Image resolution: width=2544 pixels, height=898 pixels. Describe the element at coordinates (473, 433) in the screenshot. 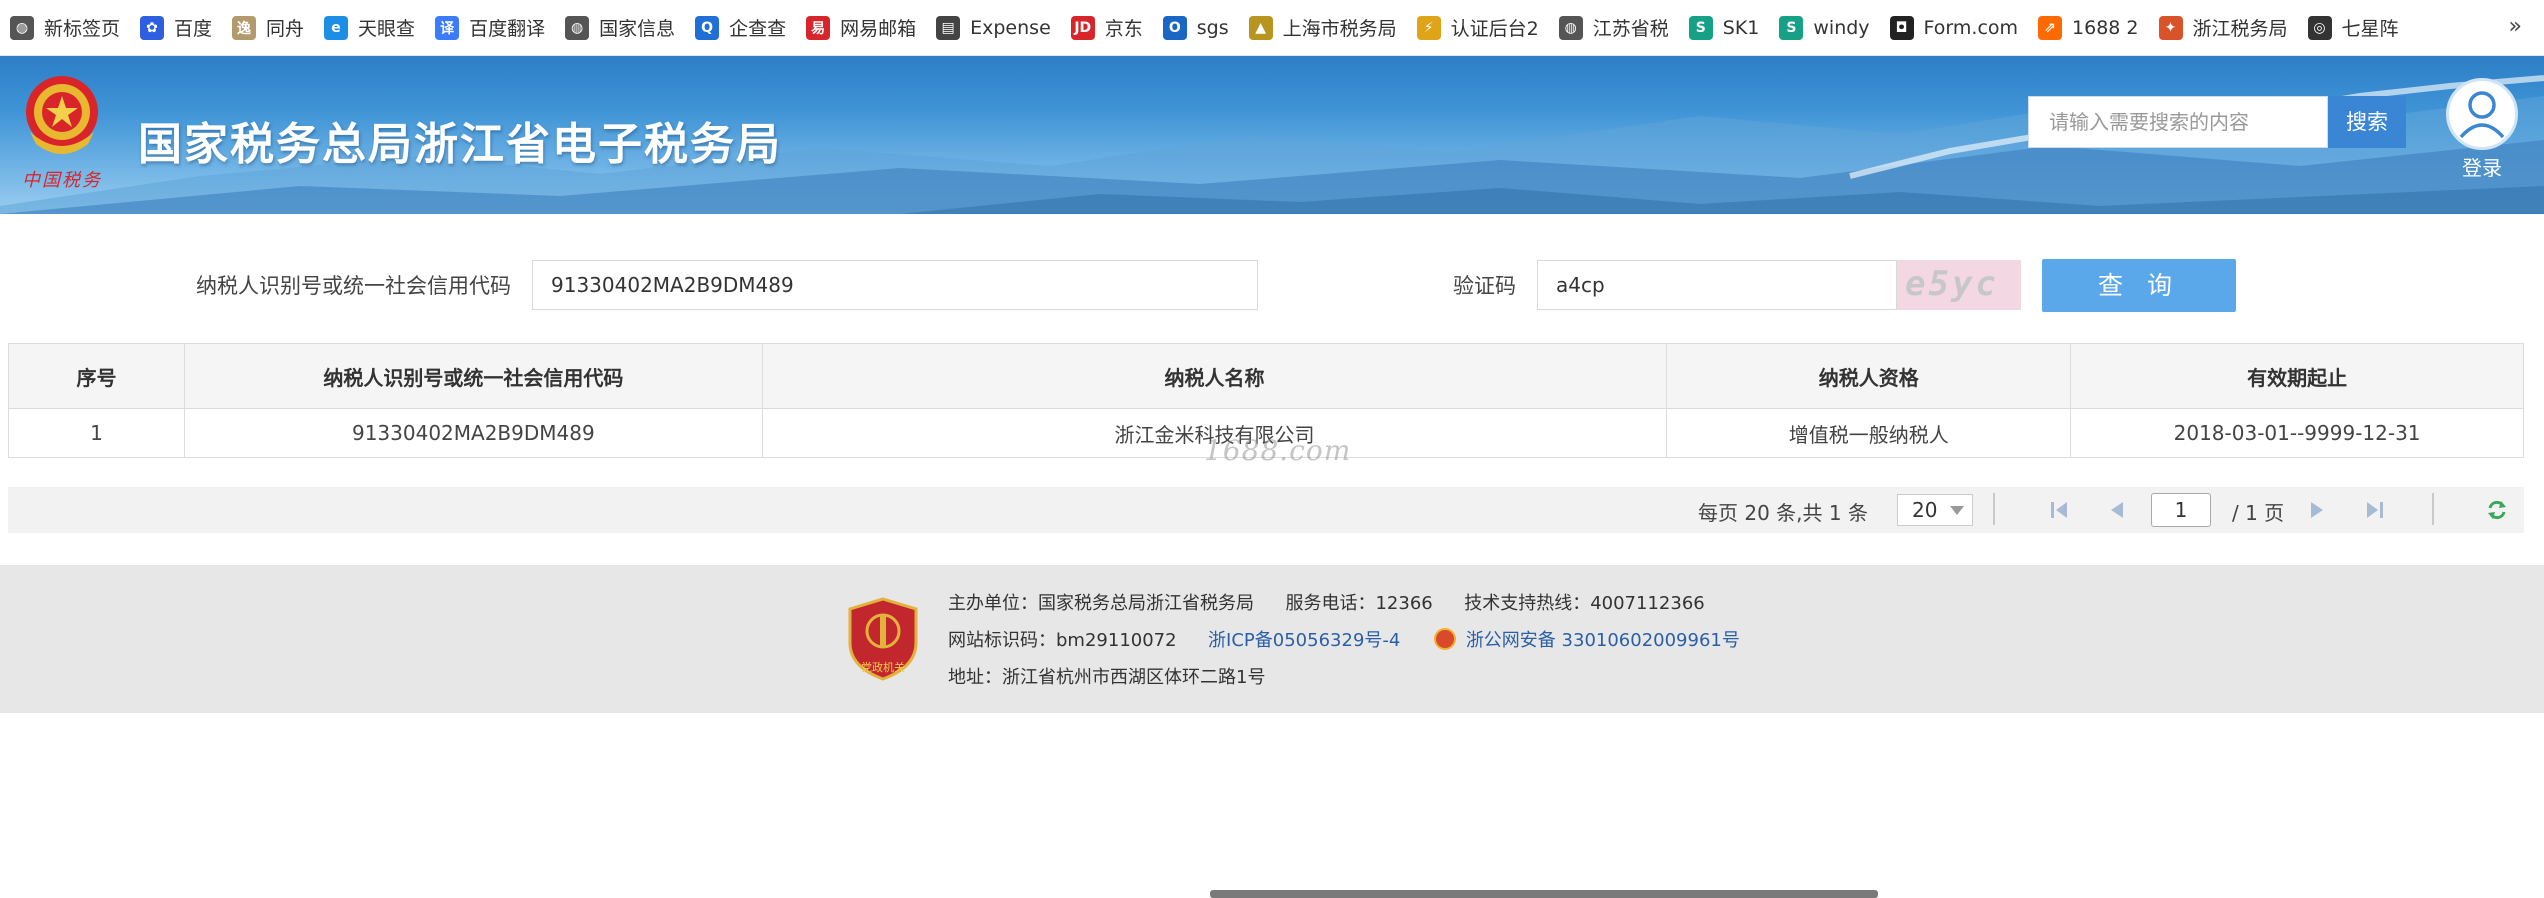

I see `cell-tax-id: 91330402MA2B9DM489` at that location.